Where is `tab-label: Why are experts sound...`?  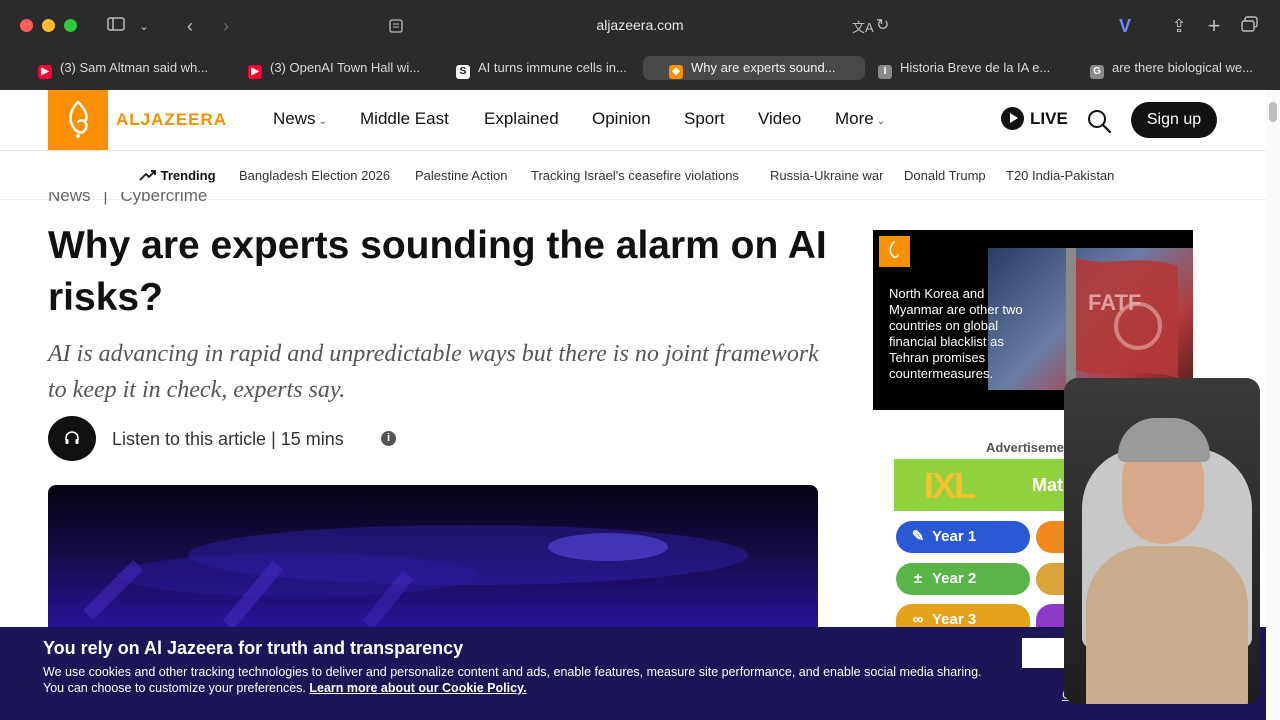
tab-label: Why are experts sound... is located at coordinates (763, 67).